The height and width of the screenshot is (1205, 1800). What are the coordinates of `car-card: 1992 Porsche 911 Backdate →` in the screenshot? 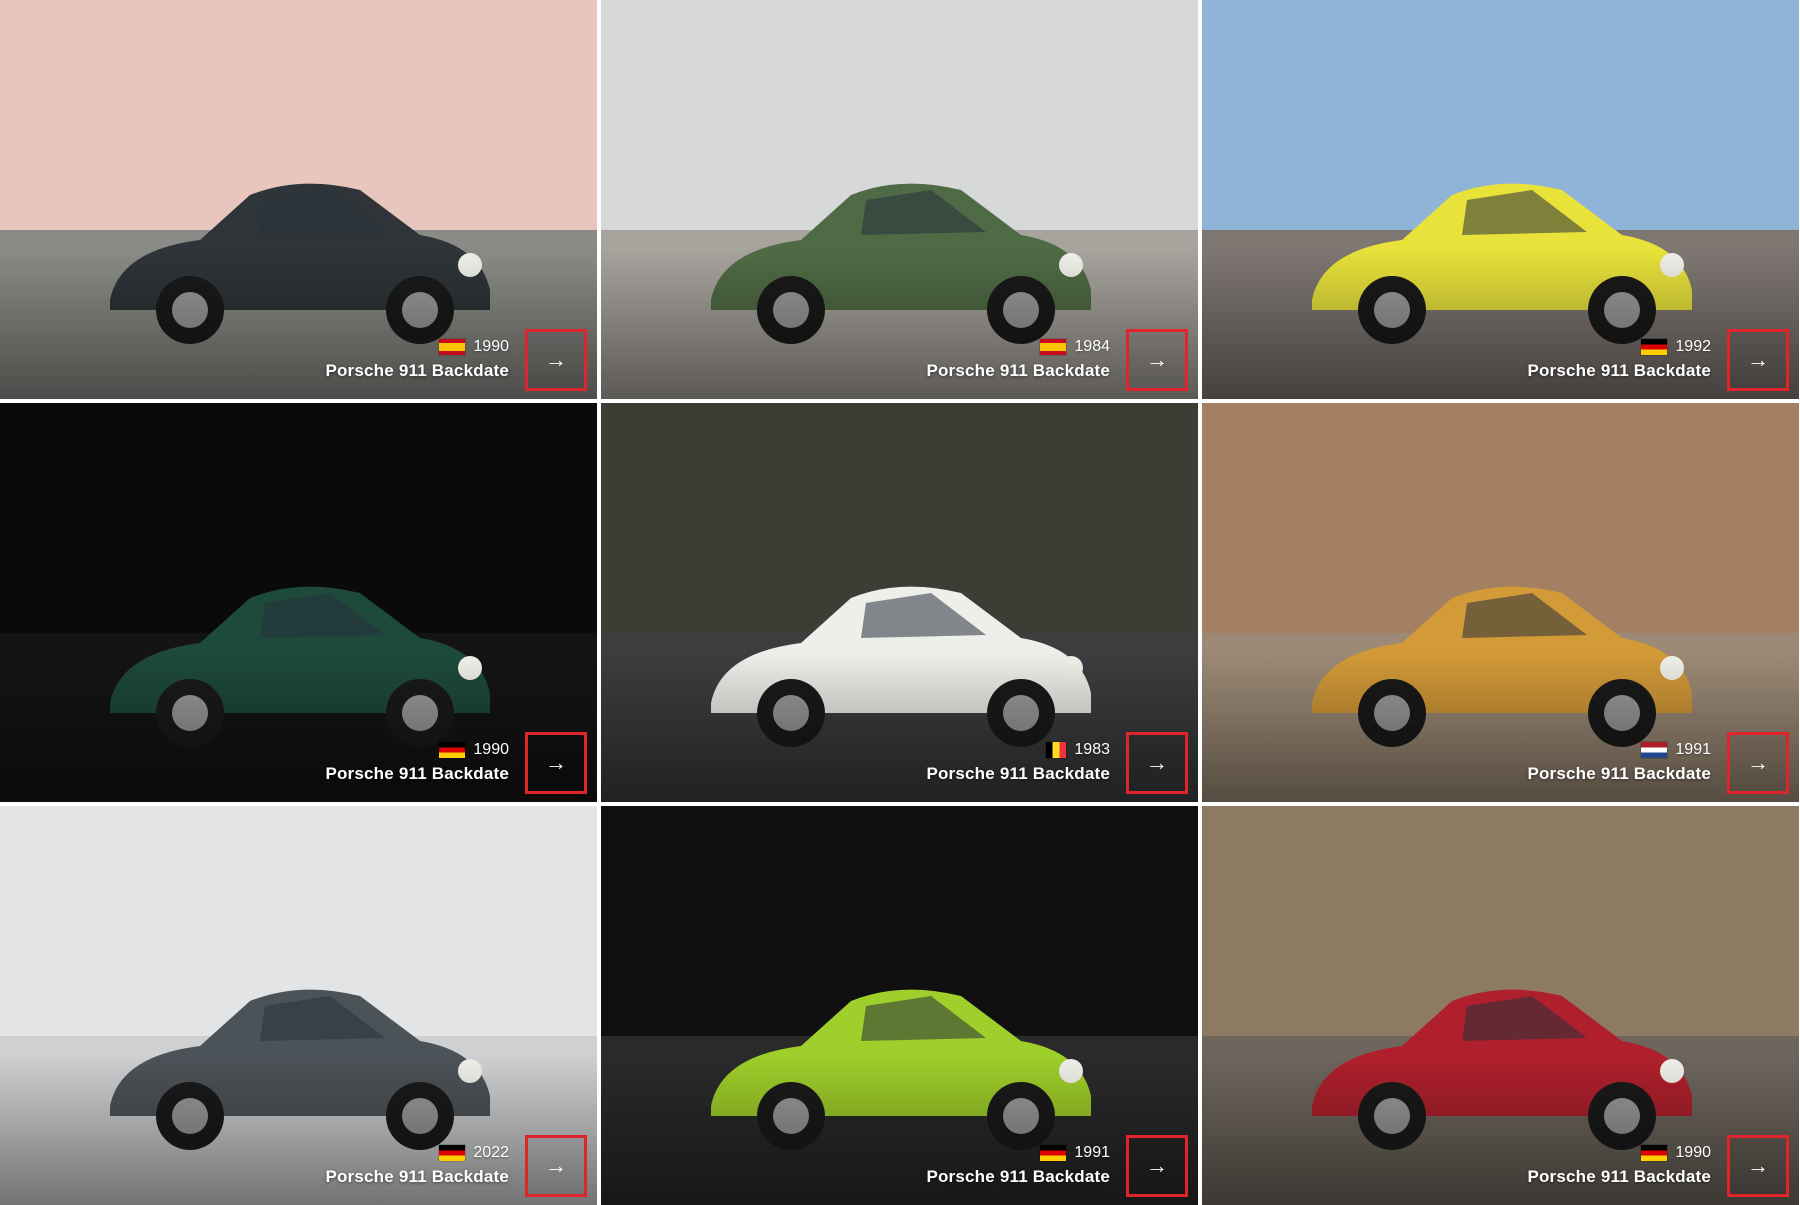 It's located at (1500, 199).